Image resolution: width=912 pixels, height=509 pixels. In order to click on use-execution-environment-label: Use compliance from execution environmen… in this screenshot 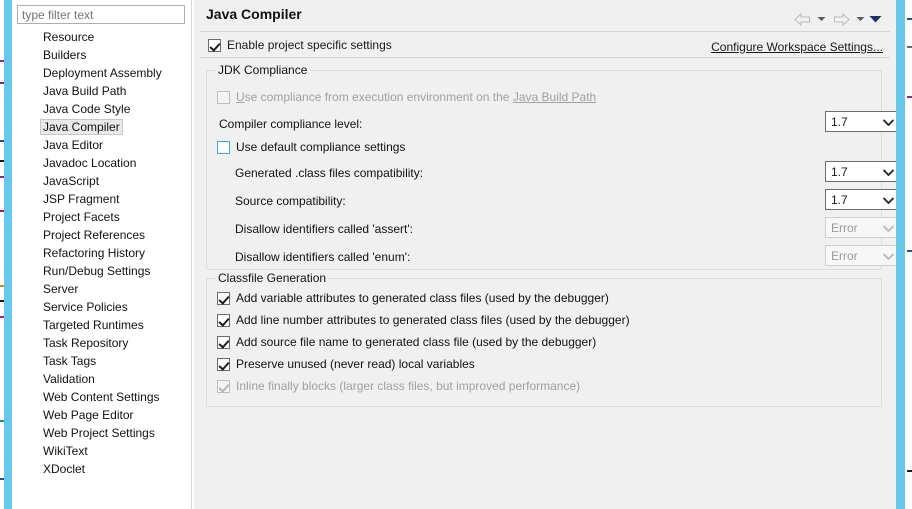, I will do `click(416, 97)`.